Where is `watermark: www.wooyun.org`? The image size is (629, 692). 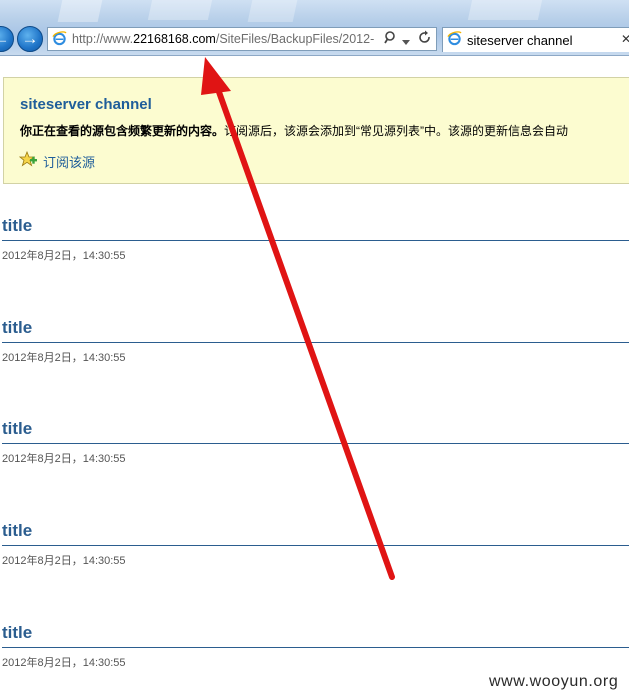 watermark: www.wooyun.org is located at coordinates (554, 681).